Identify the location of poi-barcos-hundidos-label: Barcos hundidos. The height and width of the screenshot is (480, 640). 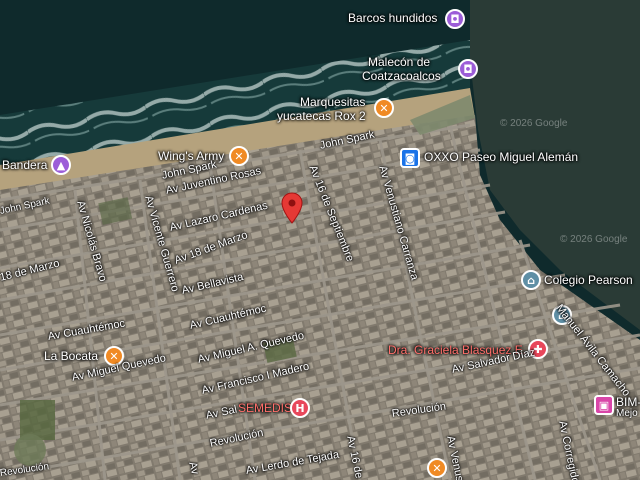
(392, 18).